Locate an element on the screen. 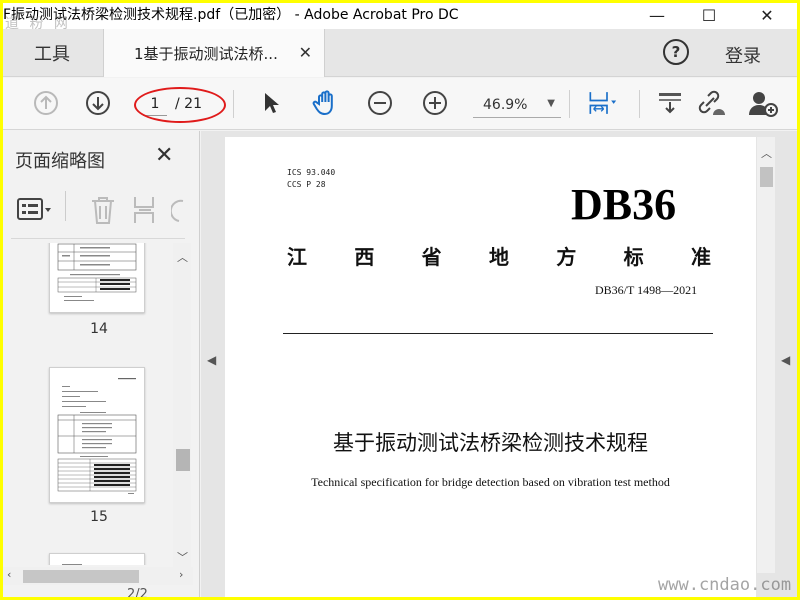  thumbnail-list: 14 15 is located at coordinates (92, 404).